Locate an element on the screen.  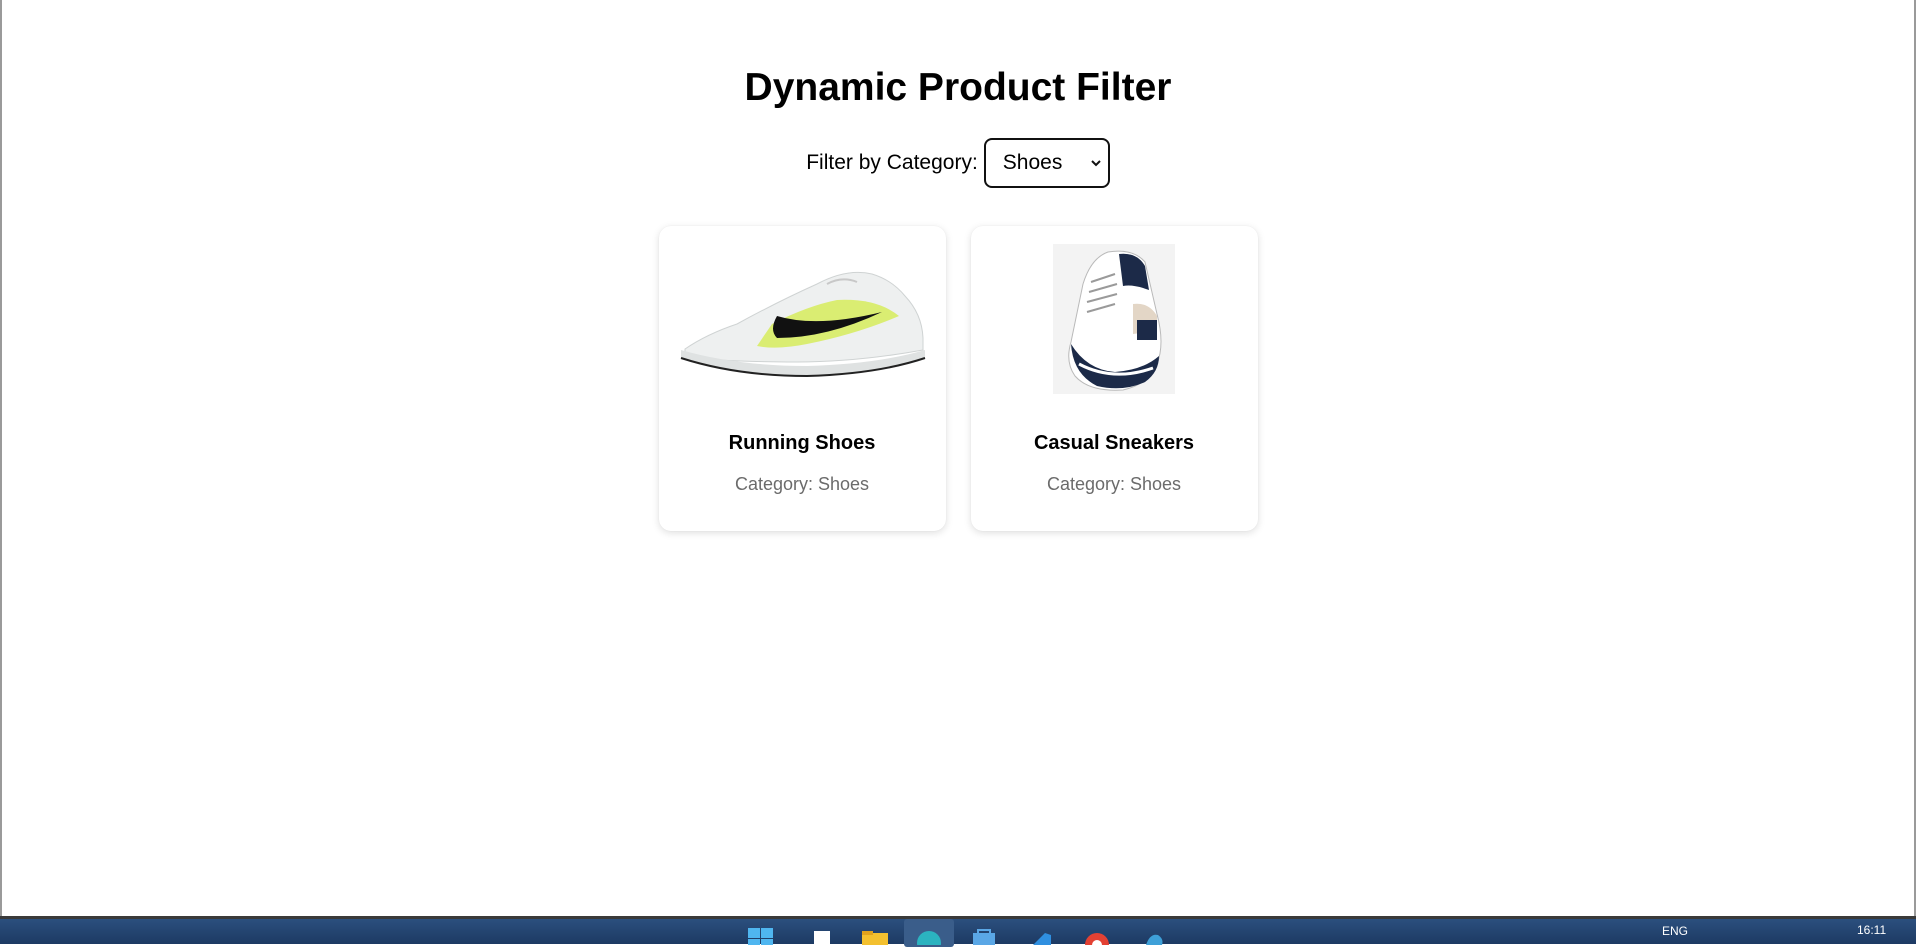
windows-start-icon is located at coordinates (761, 934).